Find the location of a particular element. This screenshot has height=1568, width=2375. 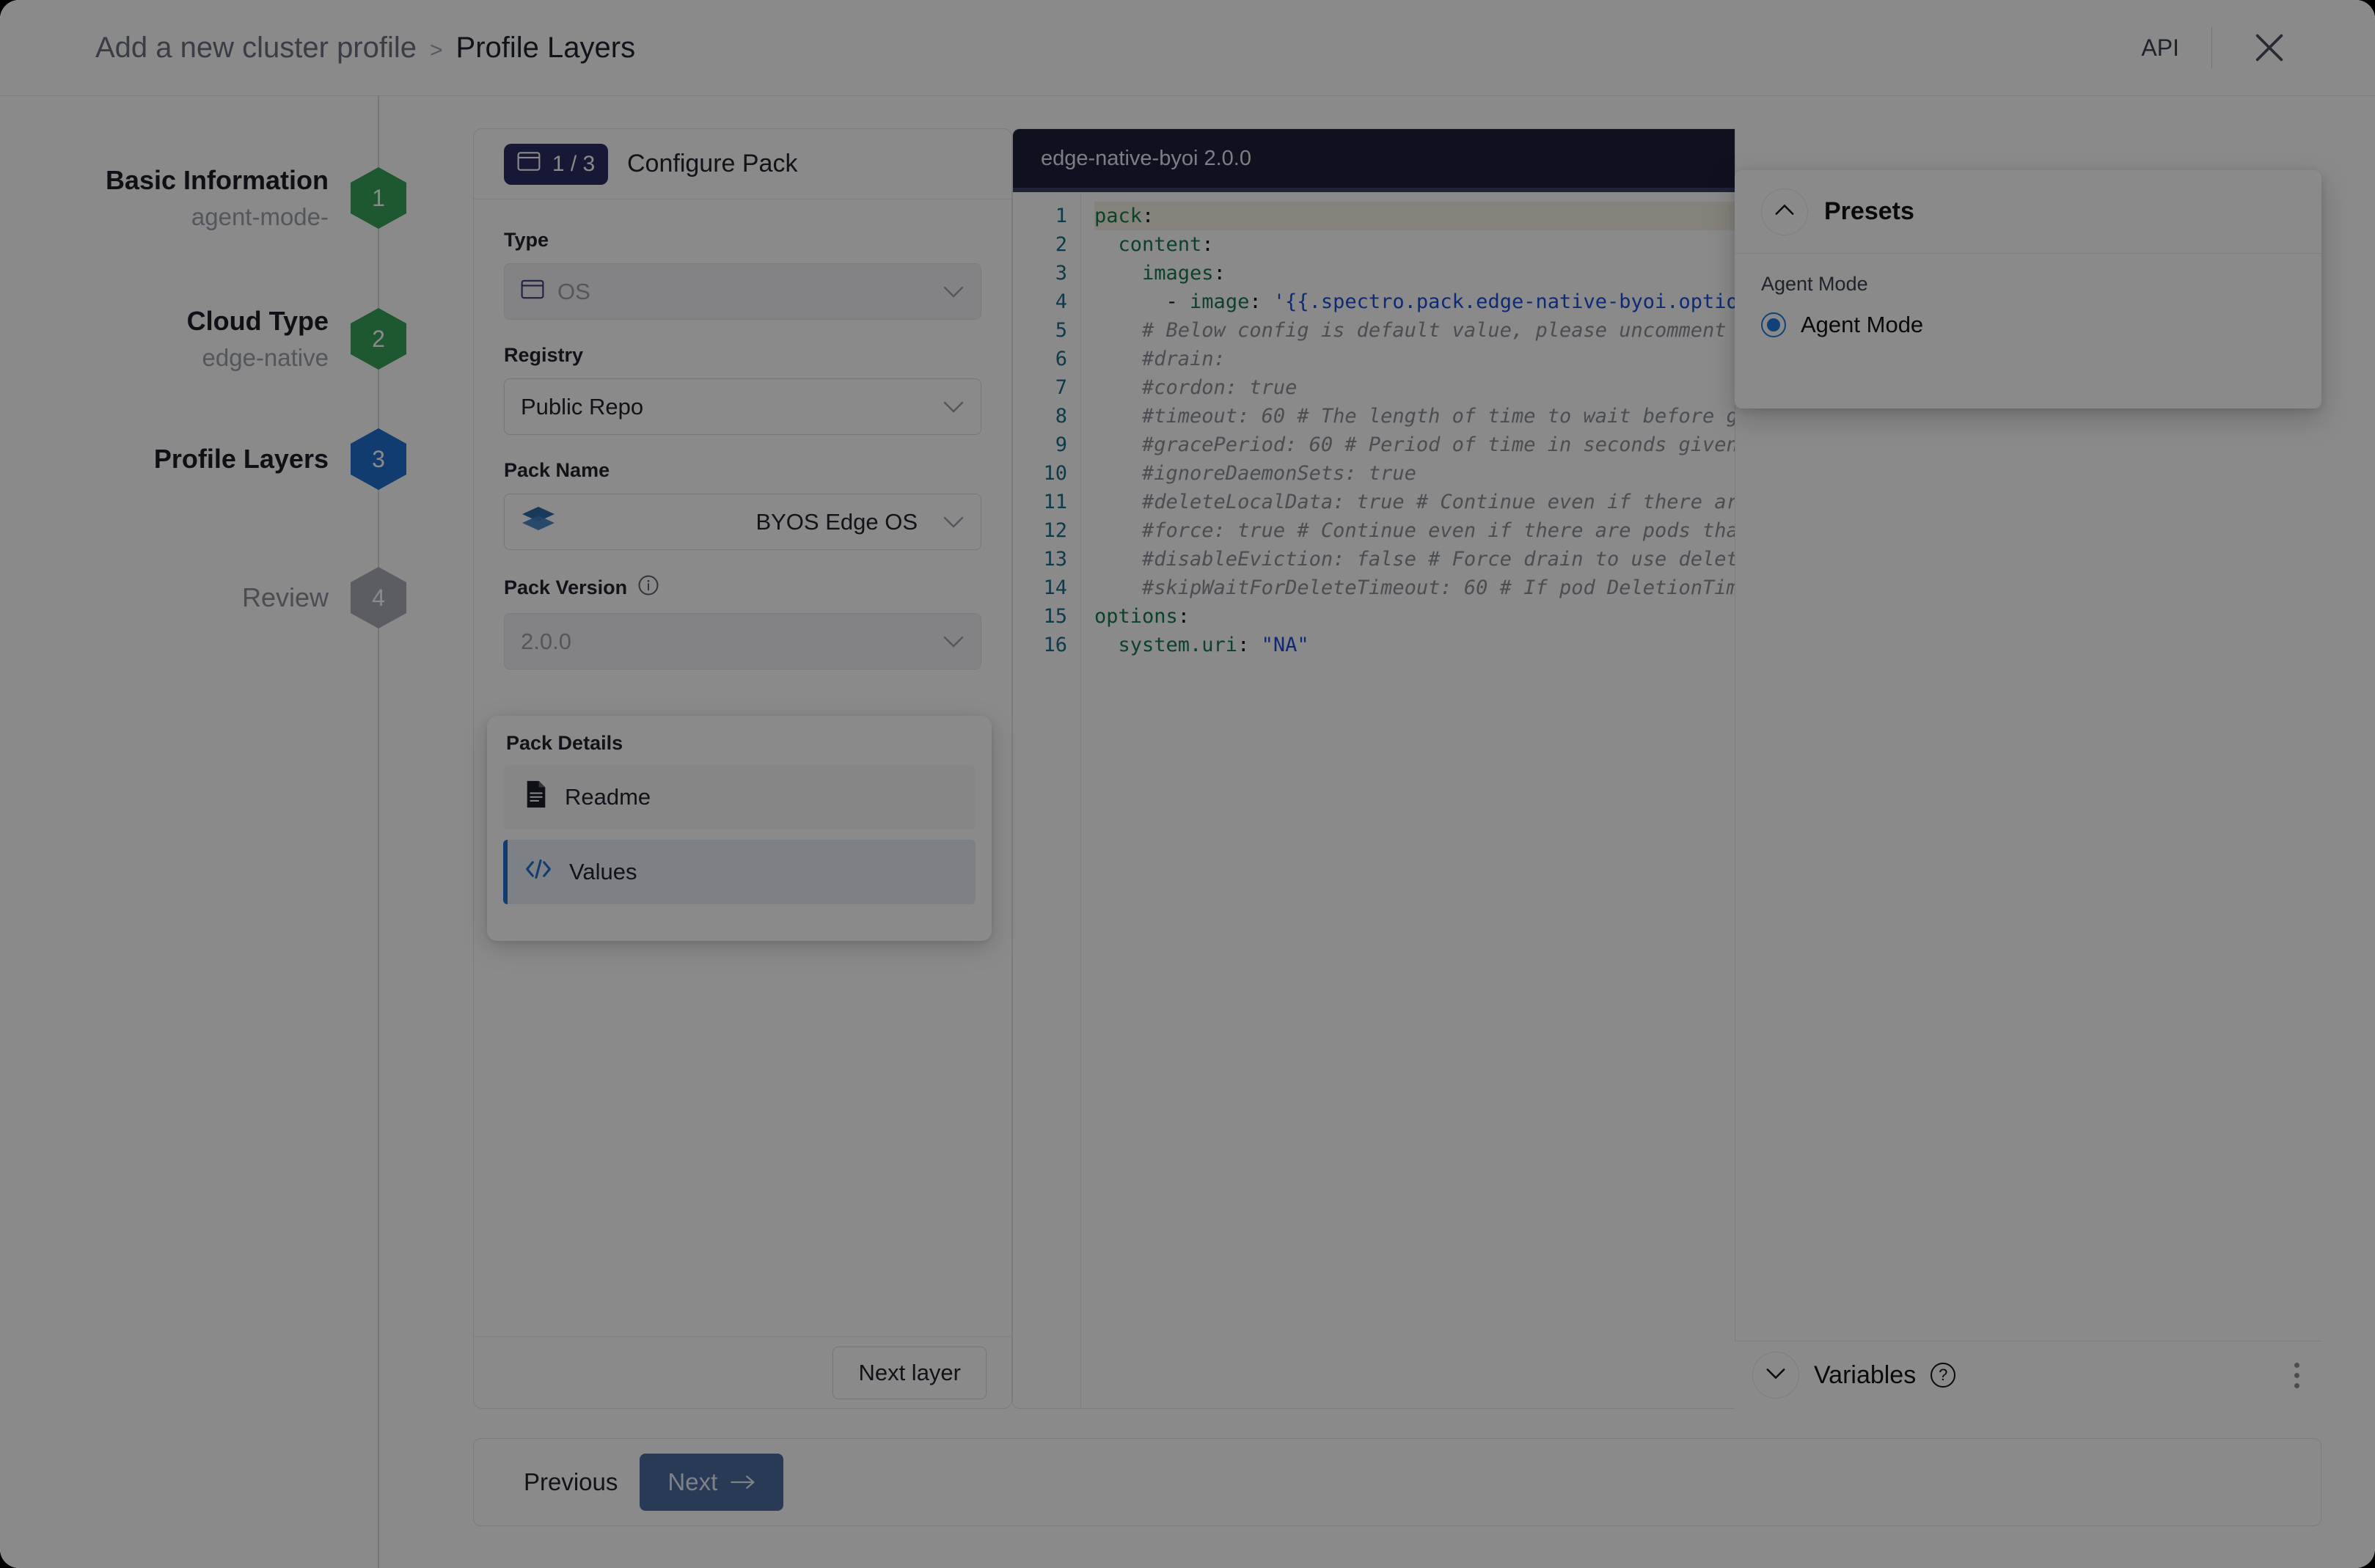

next-button: Next is located at coordinates (712, 1482).